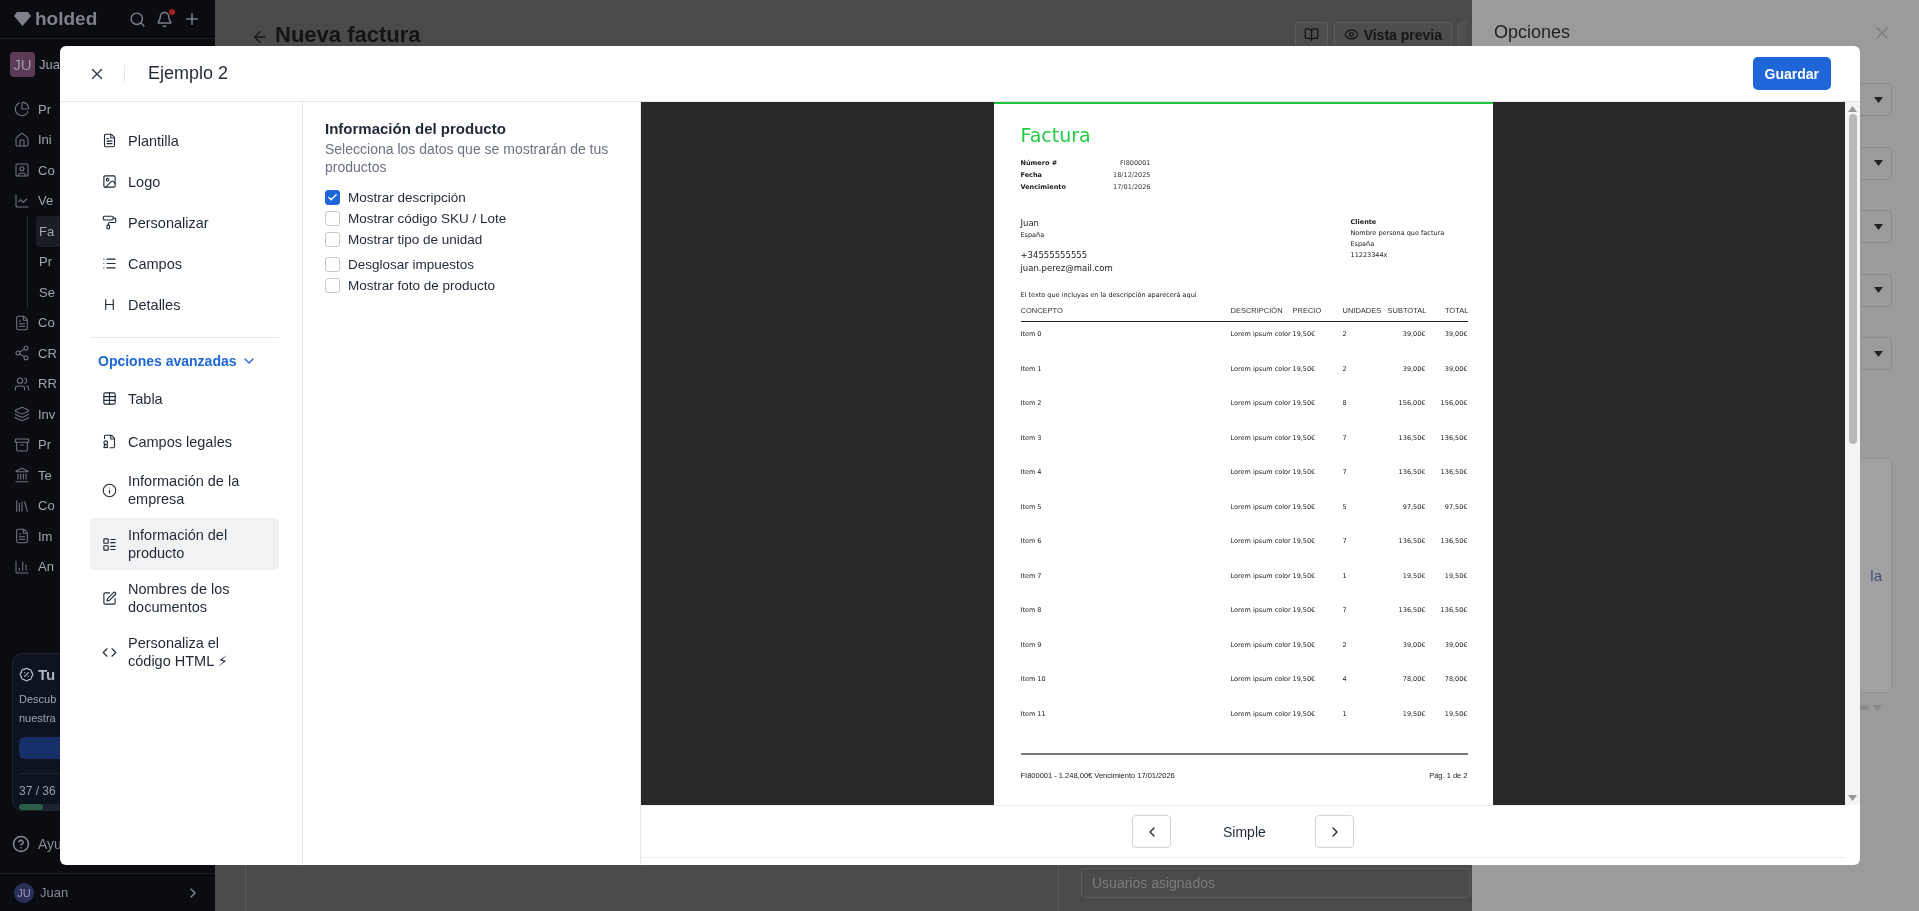 The width and height of the screenshot is (1919, 911). I want to click on invoice-title: Factura, so click(1056, 135).